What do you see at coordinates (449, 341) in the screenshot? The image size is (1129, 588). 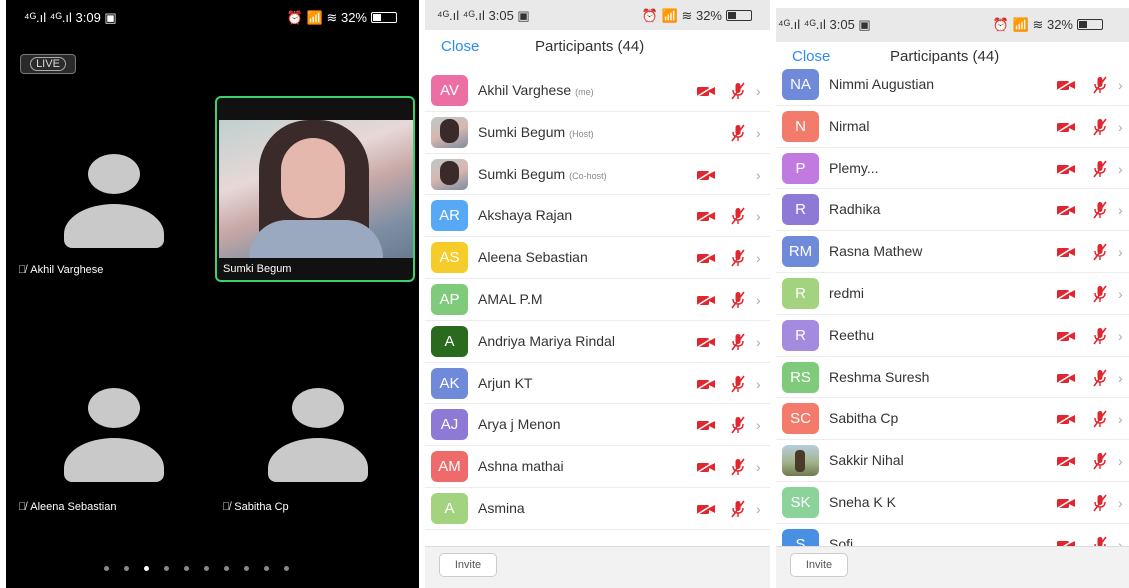 I see `participant-avatar: A` at bounding box center [449, 341].